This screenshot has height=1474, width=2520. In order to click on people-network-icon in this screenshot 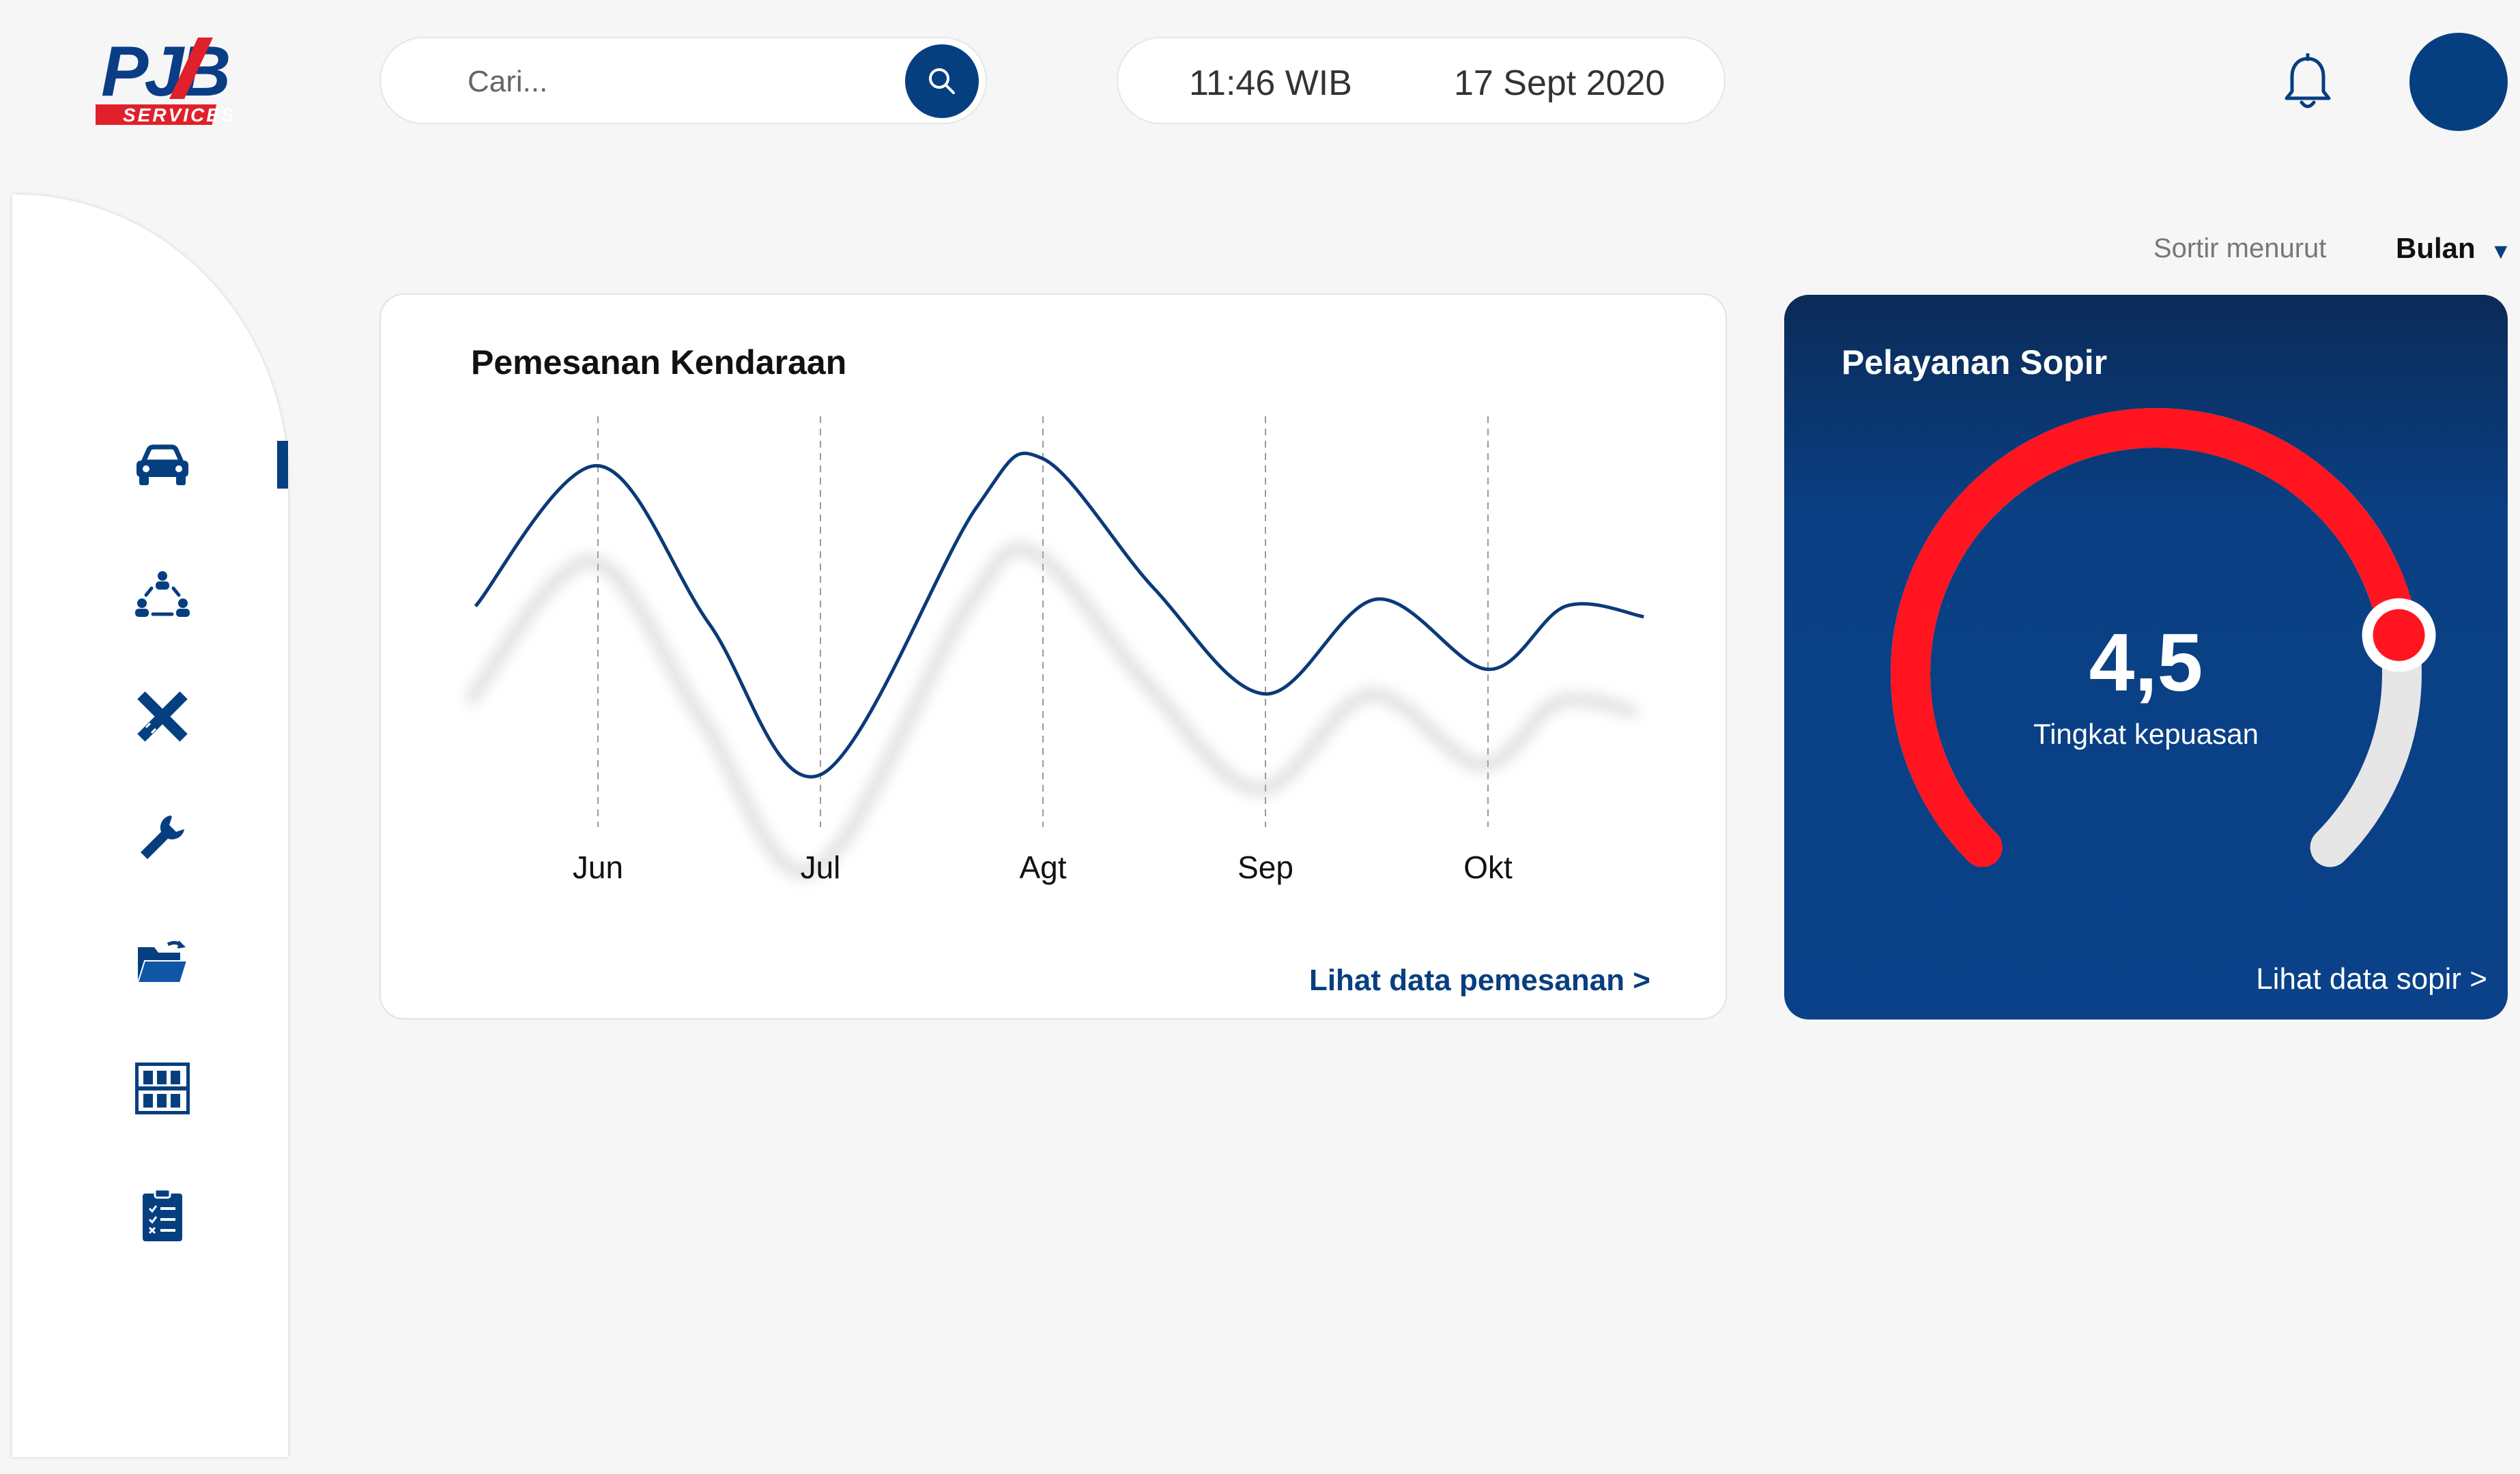, I will do `click(162, 594)`.